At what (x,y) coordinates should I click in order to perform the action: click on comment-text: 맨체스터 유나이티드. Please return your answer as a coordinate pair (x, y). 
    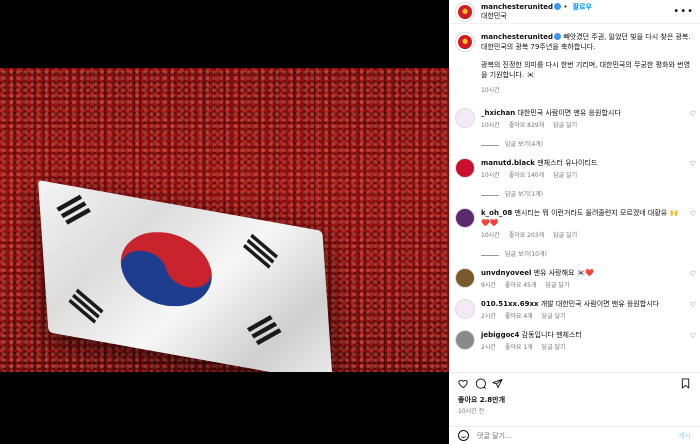
    Looking at the image, I should click on (567, 163).